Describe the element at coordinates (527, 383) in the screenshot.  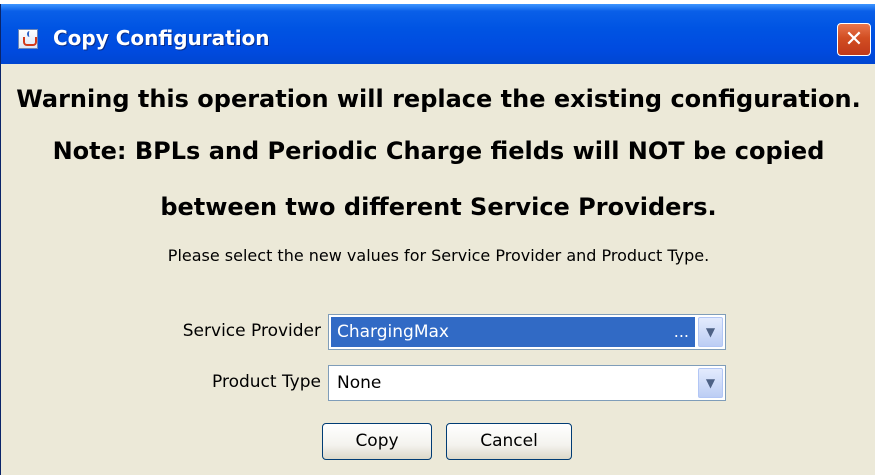
I see `product-type-select: None ▼` at that location.